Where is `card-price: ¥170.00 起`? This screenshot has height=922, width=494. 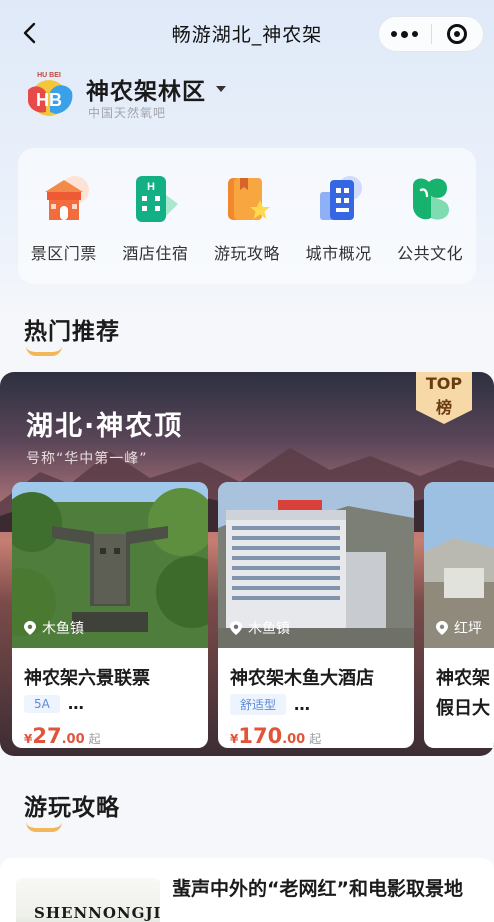
card-price: ¥170.00 起 is located at coordinates (275, 736).